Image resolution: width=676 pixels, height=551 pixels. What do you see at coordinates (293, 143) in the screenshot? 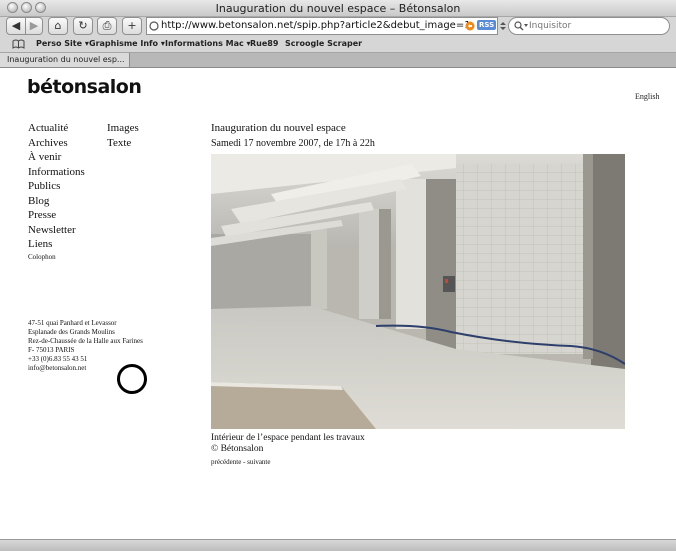
I see `article-date: Samedi 17 novembre 2007, de 17h à 22h` at bounding box center [293, 143].